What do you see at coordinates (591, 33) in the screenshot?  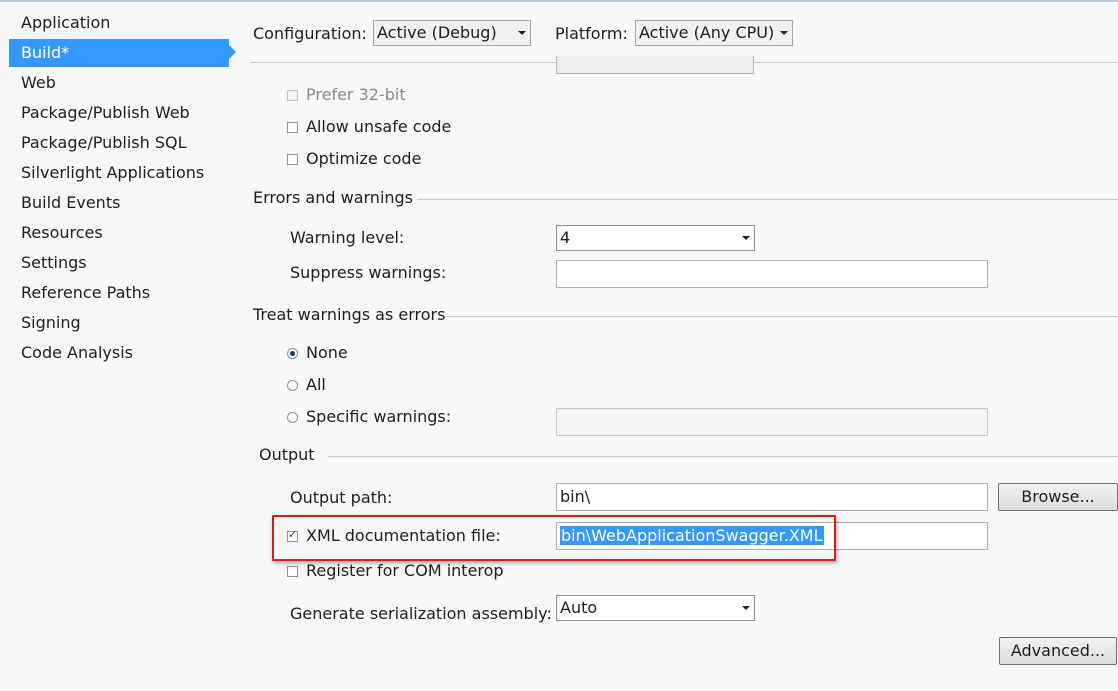 I see `platform-label: Platform:` at bounding box center [591, 33].